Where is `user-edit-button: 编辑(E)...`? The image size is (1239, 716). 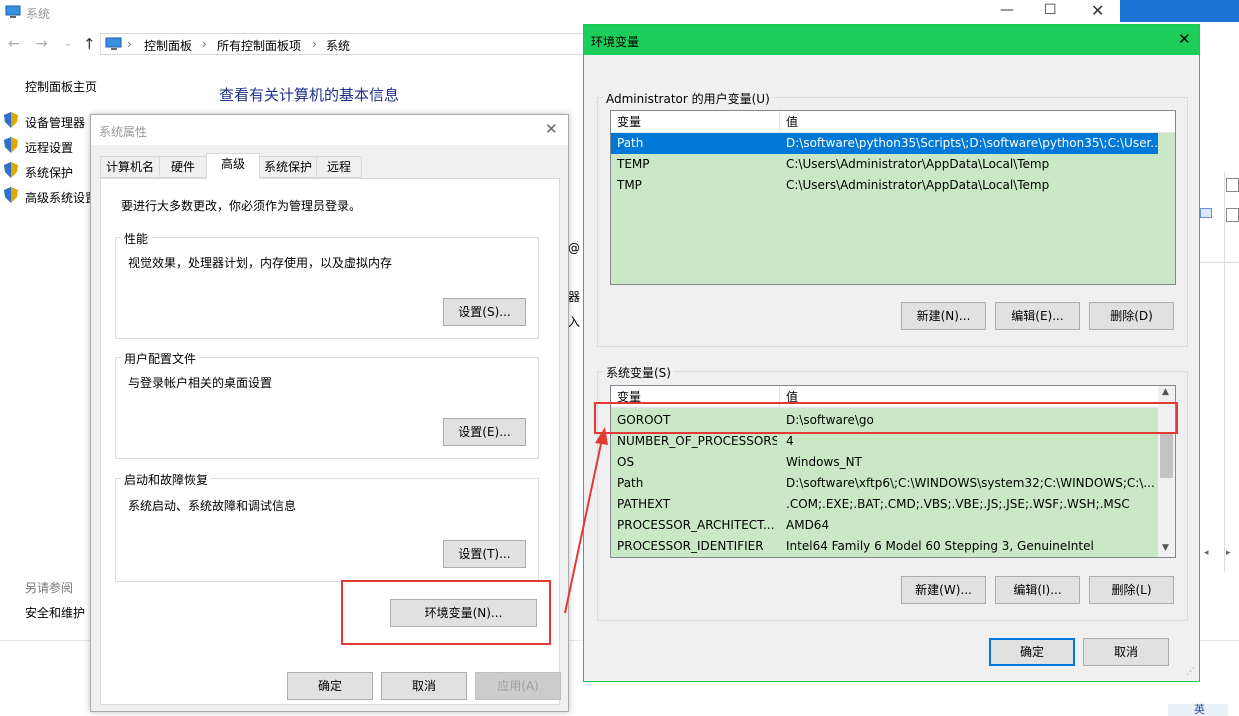
user-edit-button: 编辑(E)... is located at coordinates (1037, 316).